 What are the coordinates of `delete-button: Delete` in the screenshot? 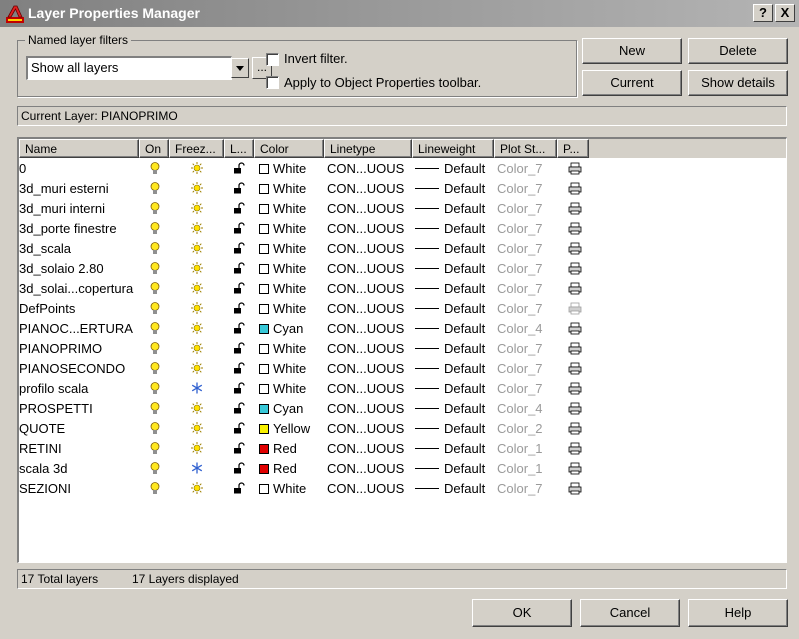 It's located at (738, 51).